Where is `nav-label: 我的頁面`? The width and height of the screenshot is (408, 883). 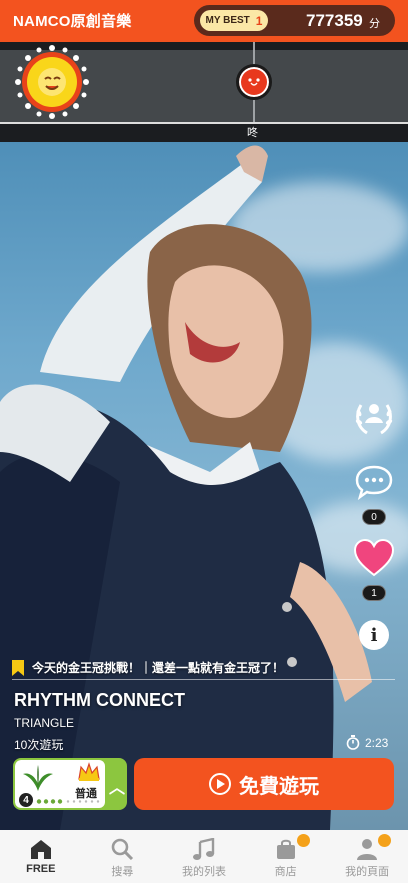
nav-label: 我的頁面 is located at coordinates (367, 872).